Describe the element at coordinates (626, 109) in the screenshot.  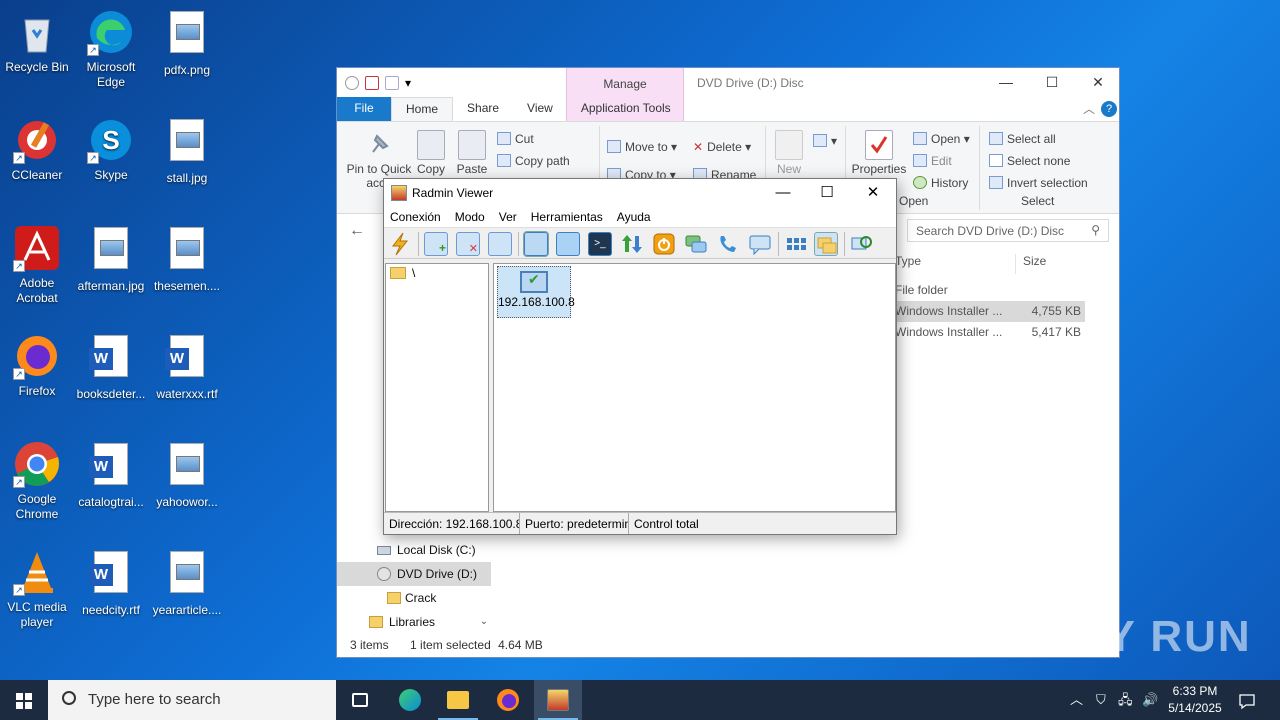
I see `tab-application-tools: Application Tools` at that location.